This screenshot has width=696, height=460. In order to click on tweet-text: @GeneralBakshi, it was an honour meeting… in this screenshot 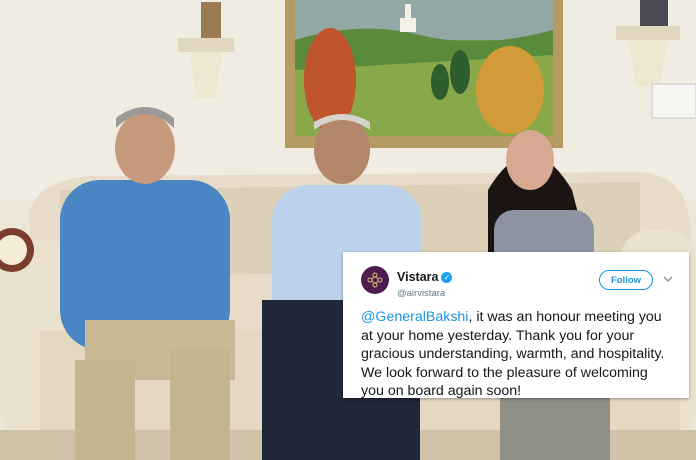, I will do `click(517, 354)`.